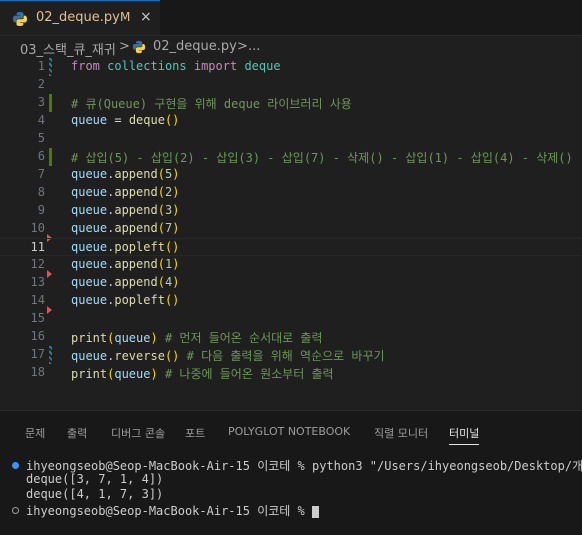 Image resolution: width=582 pixels, height=535 pixels. What do you see at coordinates (291, 175) in the screenshot?
I see `code-line: 7 queue.append(5)` at bounding box center [291, 175].